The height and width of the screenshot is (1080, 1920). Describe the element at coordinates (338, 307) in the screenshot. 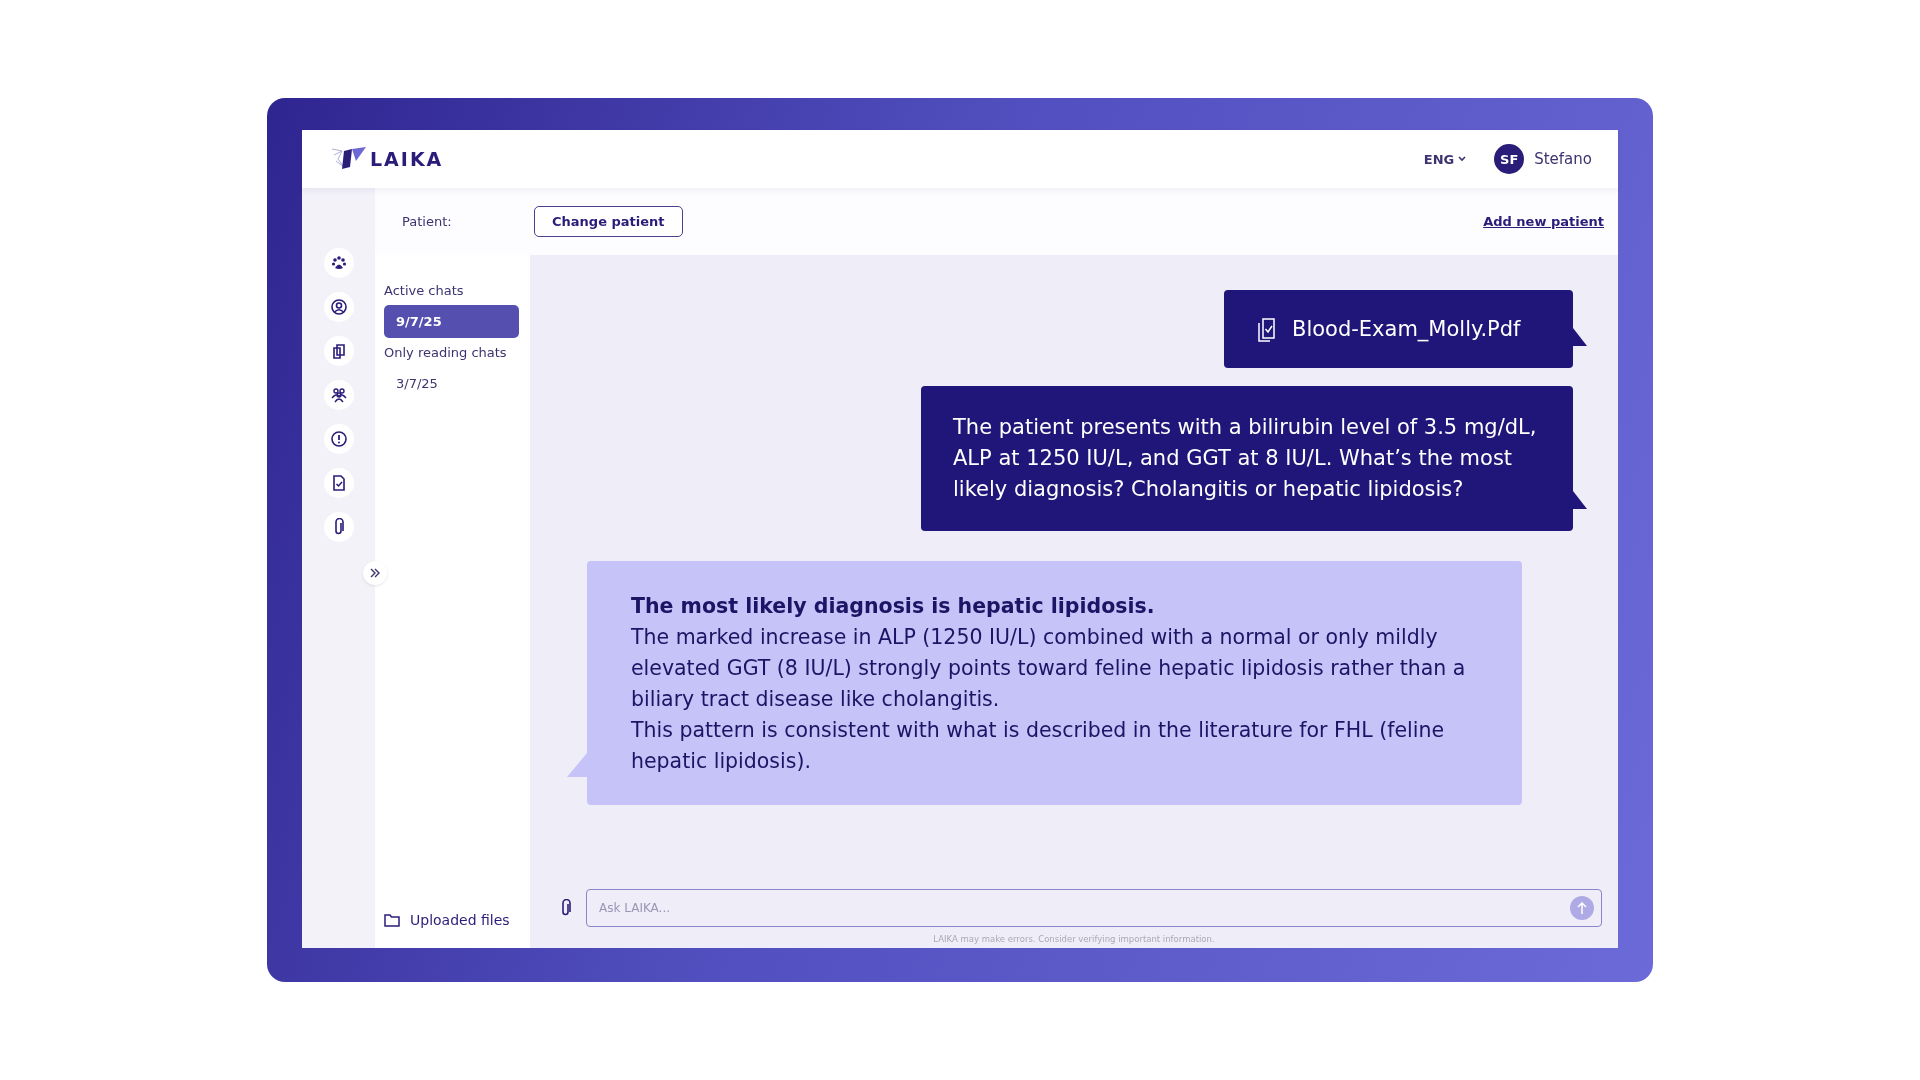

I see `user-circle-icon` at that location.